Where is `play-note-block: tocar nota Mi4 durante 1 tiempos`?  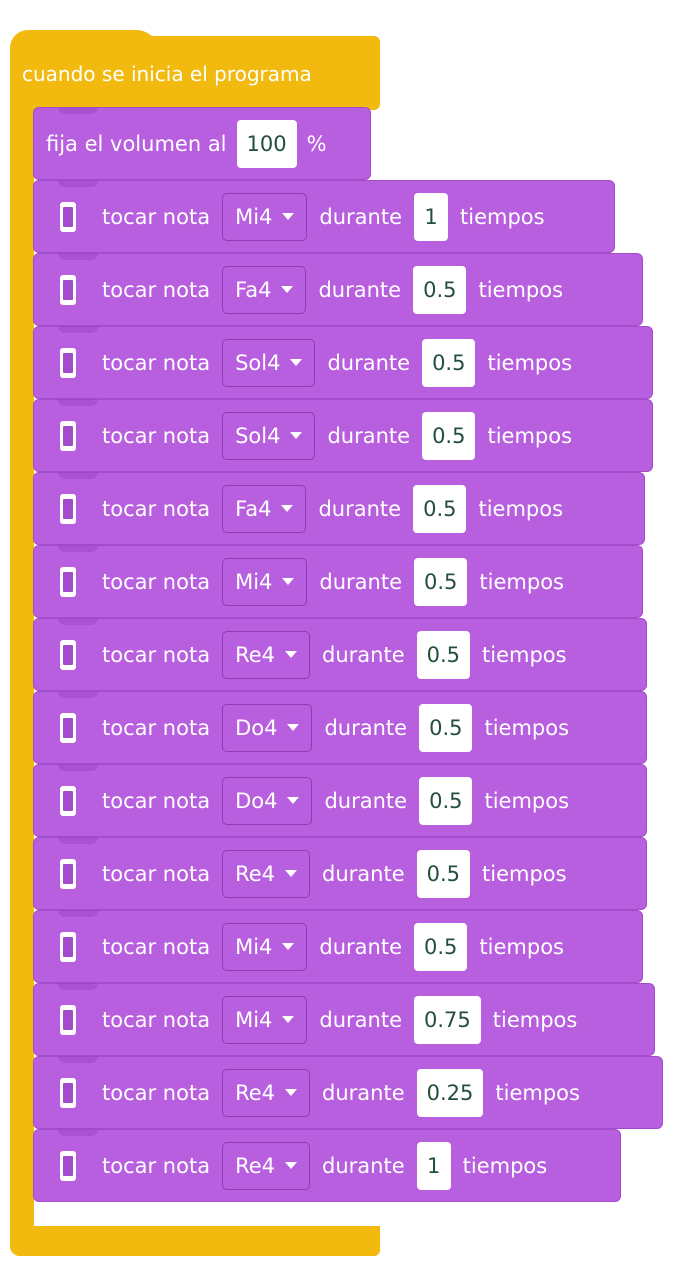
play-note-block: tocar nota Mi4 durante 1 tiempos is located at coordinates (324, 216).